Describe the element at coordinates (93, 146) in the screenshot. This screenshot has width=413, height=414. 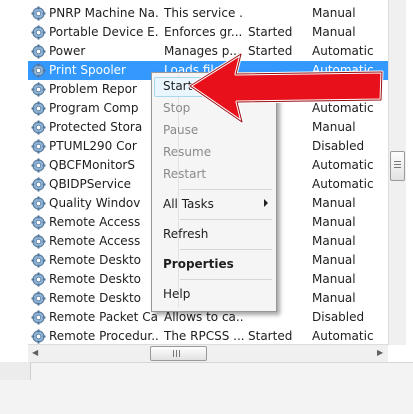
I see `service-name: PTUML290 Cor` at that location.